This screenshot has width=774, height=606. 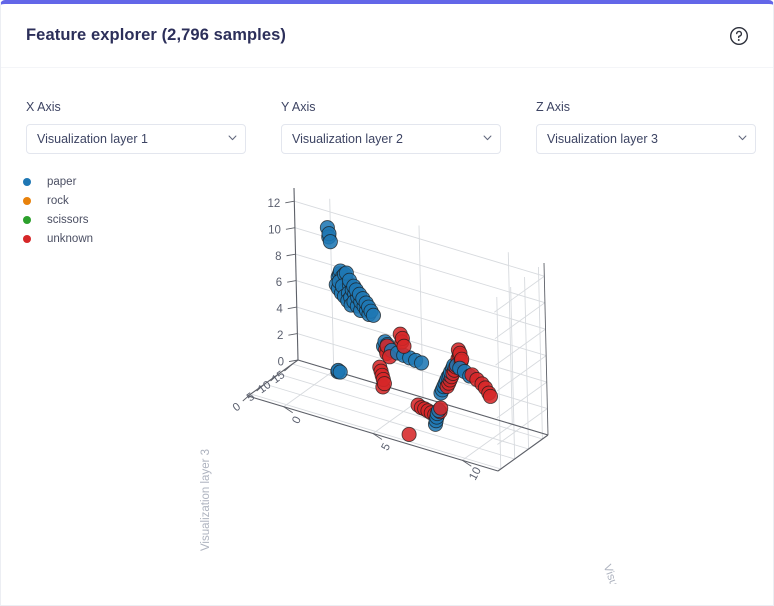 What do you see at coordinates (624, 573) in the screenshot?
I see `x-axis-title: Visualization layer 1` at bounding box center [624, 573].